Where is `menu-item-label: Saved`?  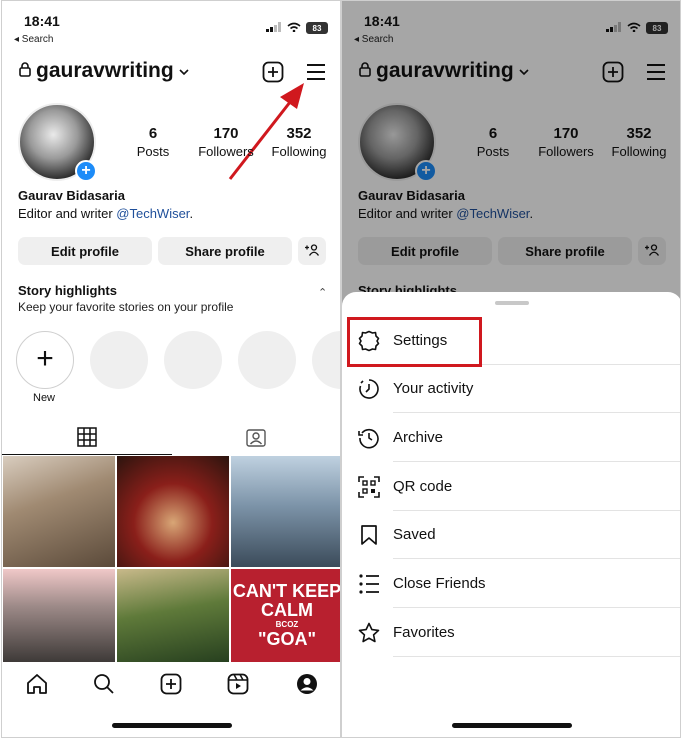 menu-item-label: Saved is located at coordinates (414, 534).